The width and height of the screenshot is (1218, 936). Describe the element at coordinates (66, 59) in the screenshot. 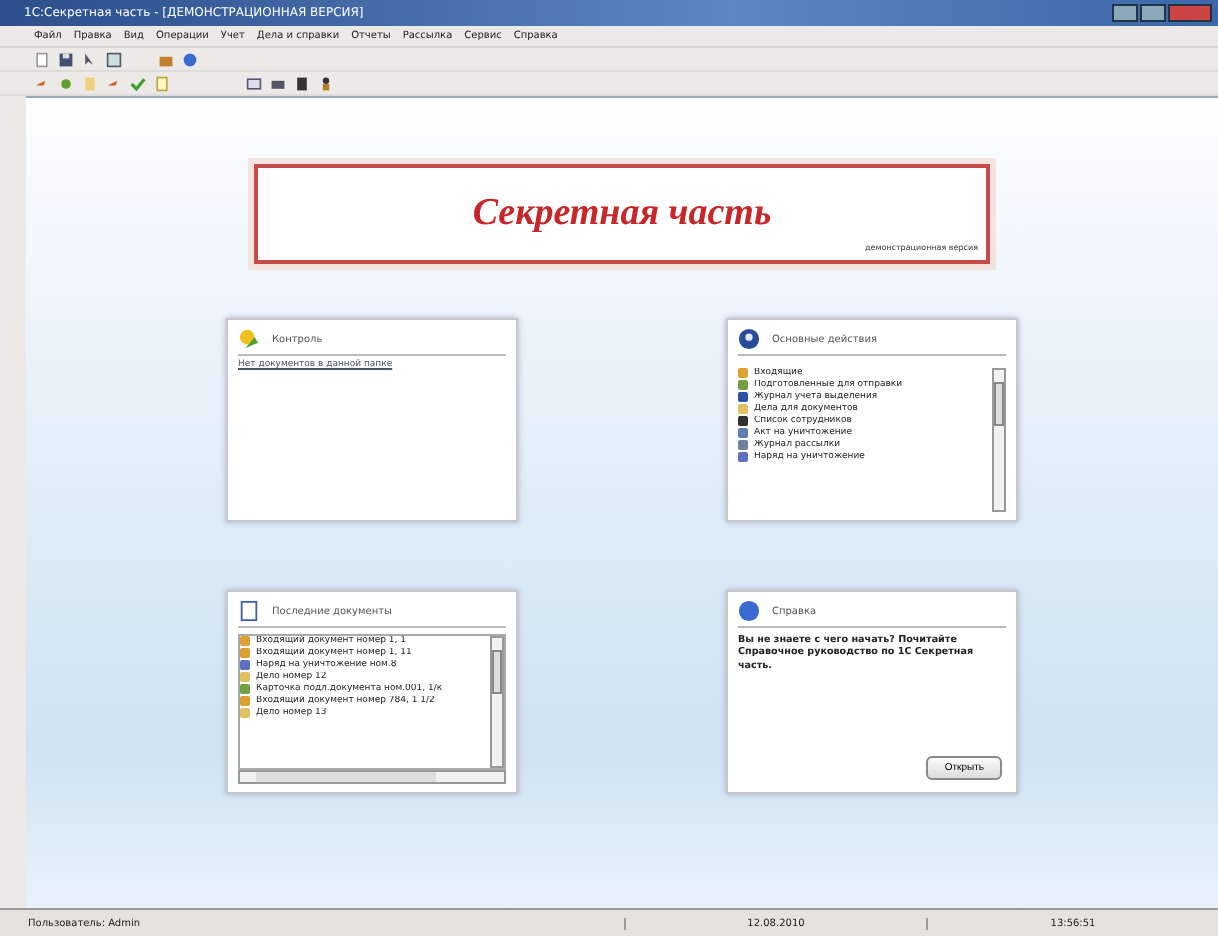

I see `save-icon` at that location.